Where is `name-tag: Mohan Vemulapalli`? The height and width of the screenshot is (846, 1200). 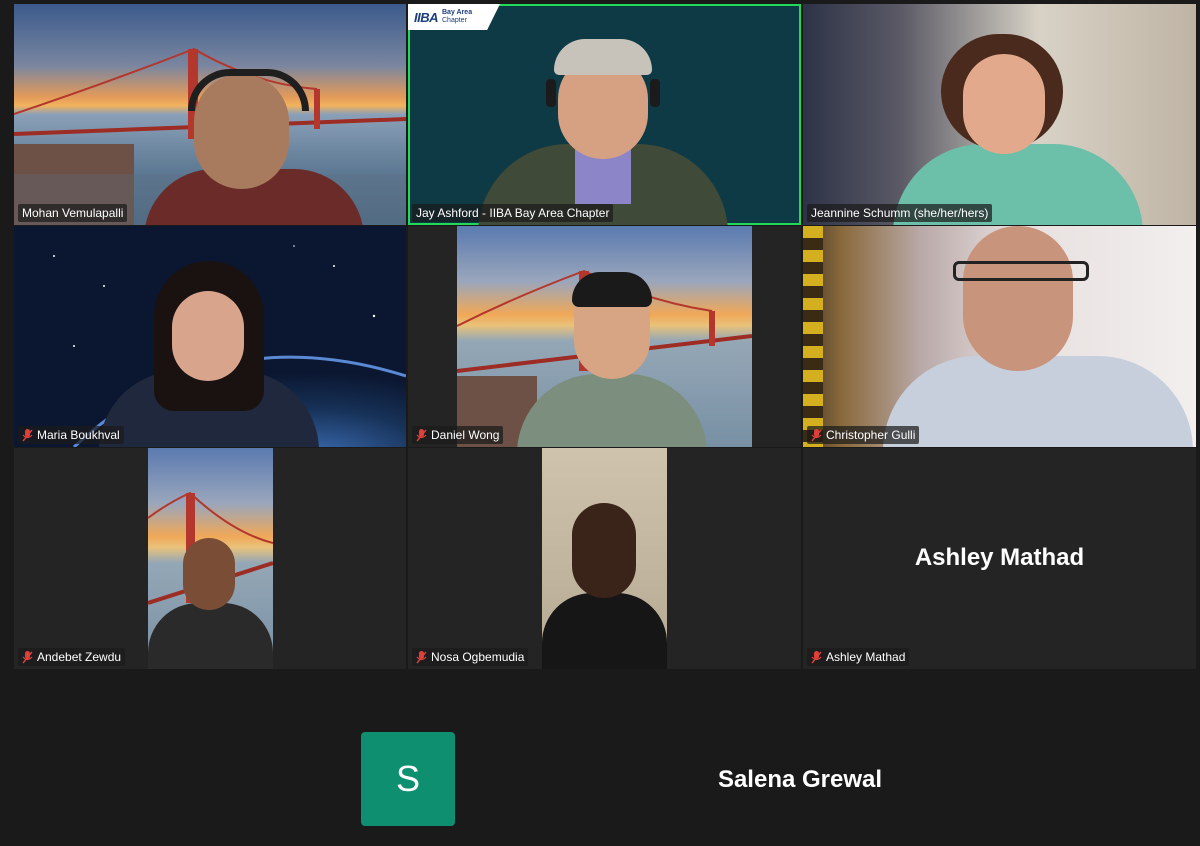 name-tag: Mohan Vemulapalli is located at coordinates (73, 213).